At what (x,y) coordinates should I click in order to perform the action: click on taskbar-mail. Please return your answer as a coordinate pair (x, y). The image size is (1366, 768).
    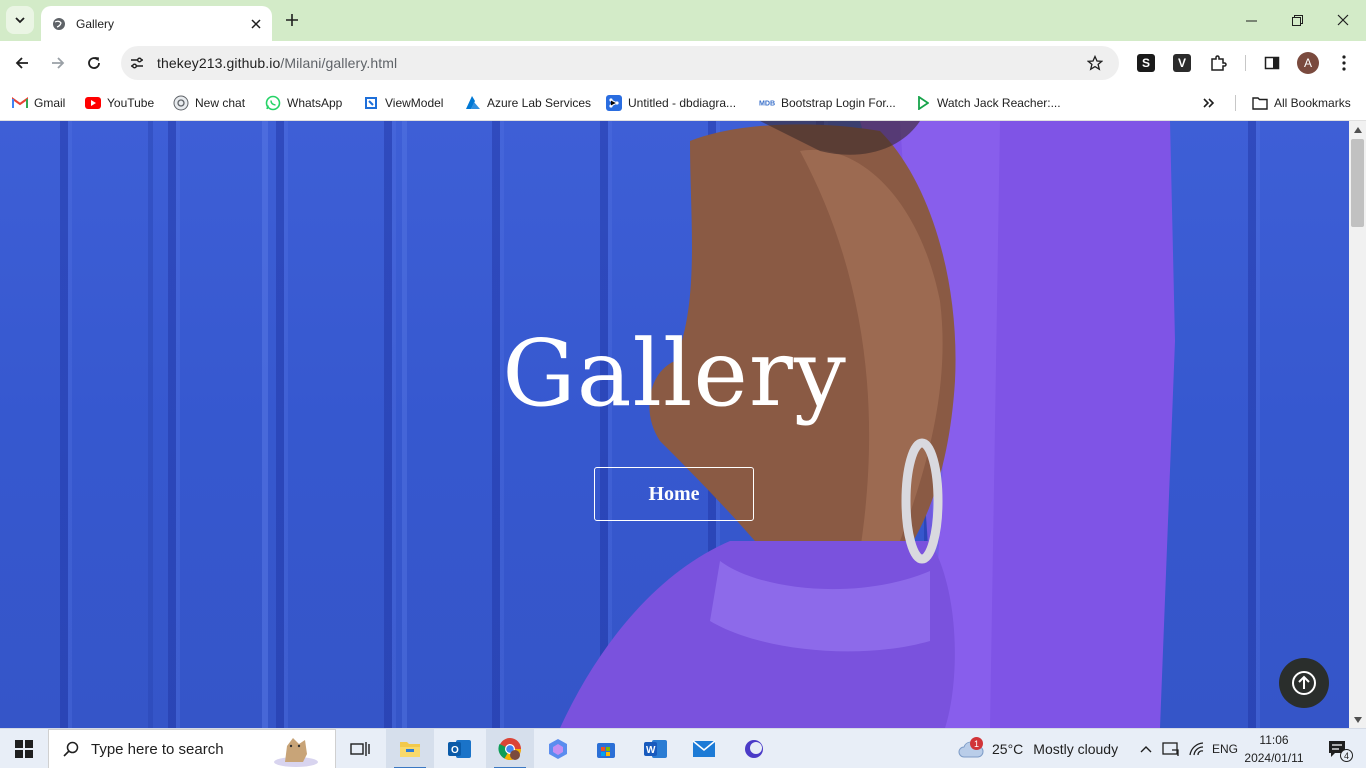
    Looking at the image, I should click on (704, 748).